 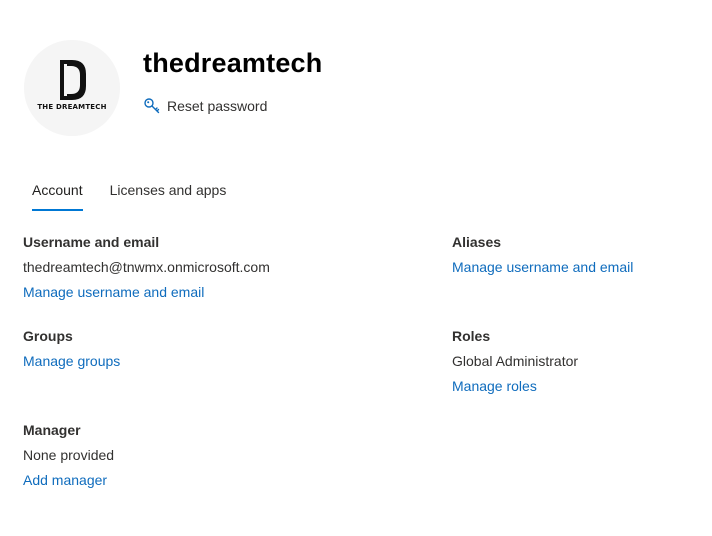 What do you see at coordinates (233, 63) in the screenshot?
I see `user-display-name: thedreamtech` at bounding box center [233, 63].